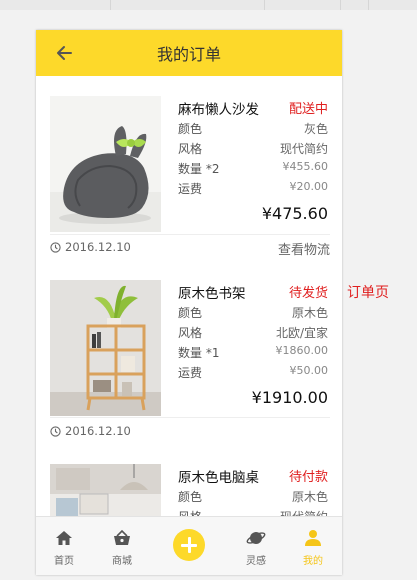 The width and height of the screenshot is (417, 580). What do you see at coordinates (289, 397) in the screenshot?
I see `order-total: ¥1910.00` at bounding box center [289, 397].